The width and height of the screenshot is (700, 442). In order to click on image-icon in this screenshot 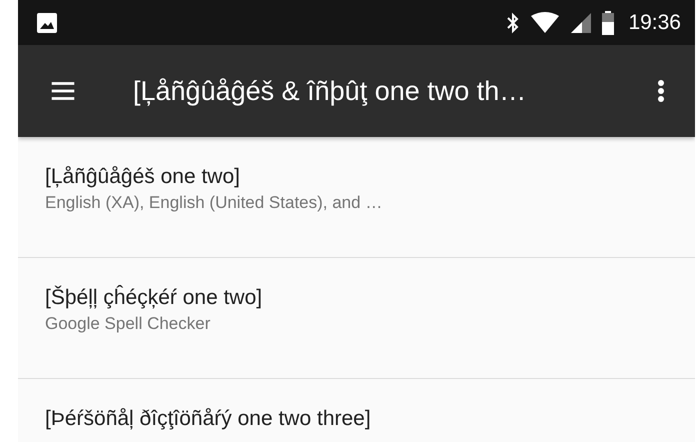, I will do `click(47, 23)`.